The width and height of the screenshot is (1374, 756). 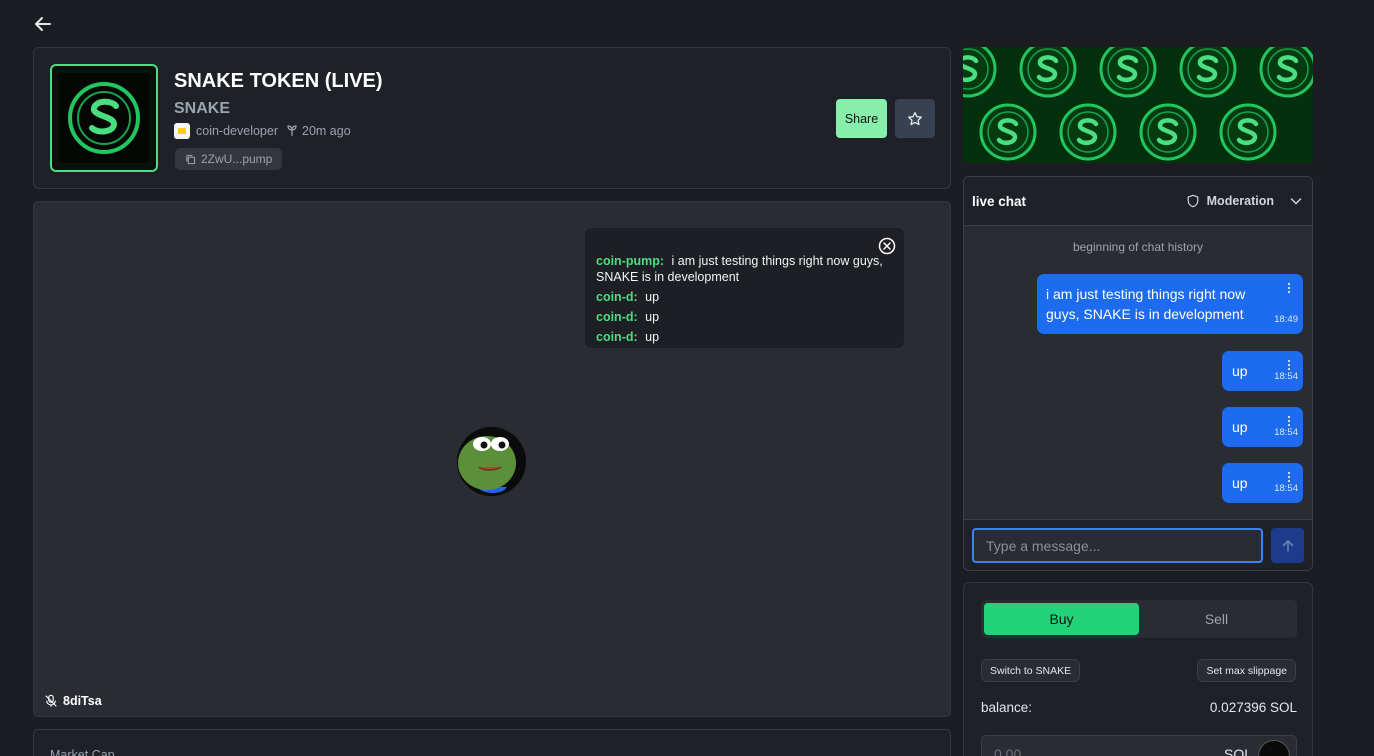 I want to click on creator-row: coin-developer 20m ago, so click(x=262, y=131).